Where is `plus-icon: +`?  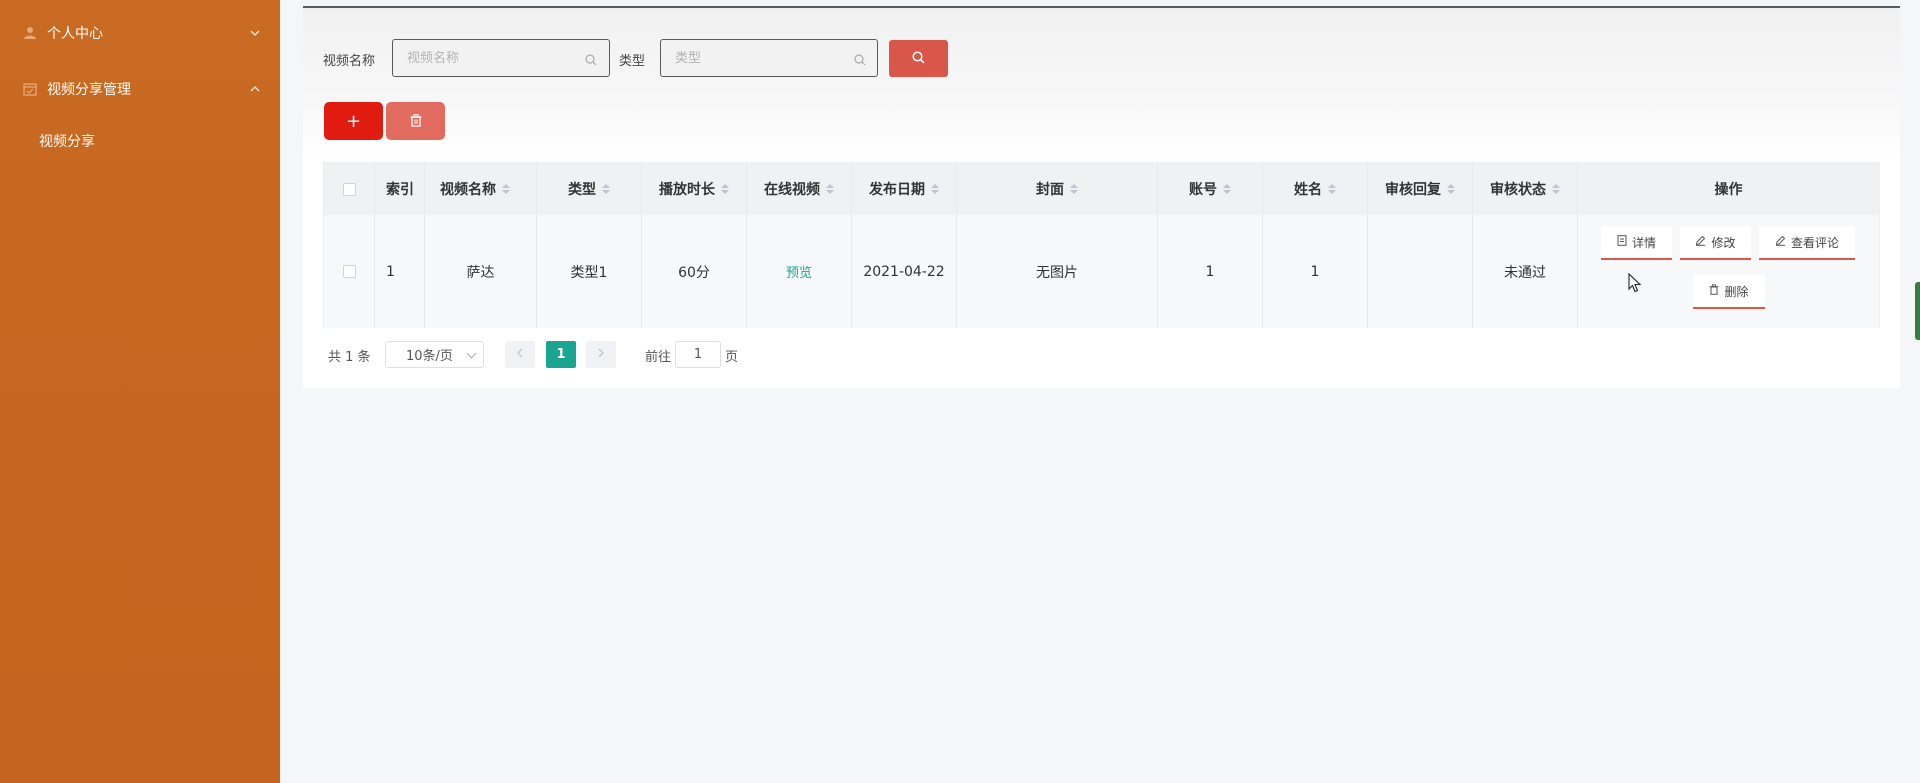
plus-icon: + is located at coordinates (353, 121).